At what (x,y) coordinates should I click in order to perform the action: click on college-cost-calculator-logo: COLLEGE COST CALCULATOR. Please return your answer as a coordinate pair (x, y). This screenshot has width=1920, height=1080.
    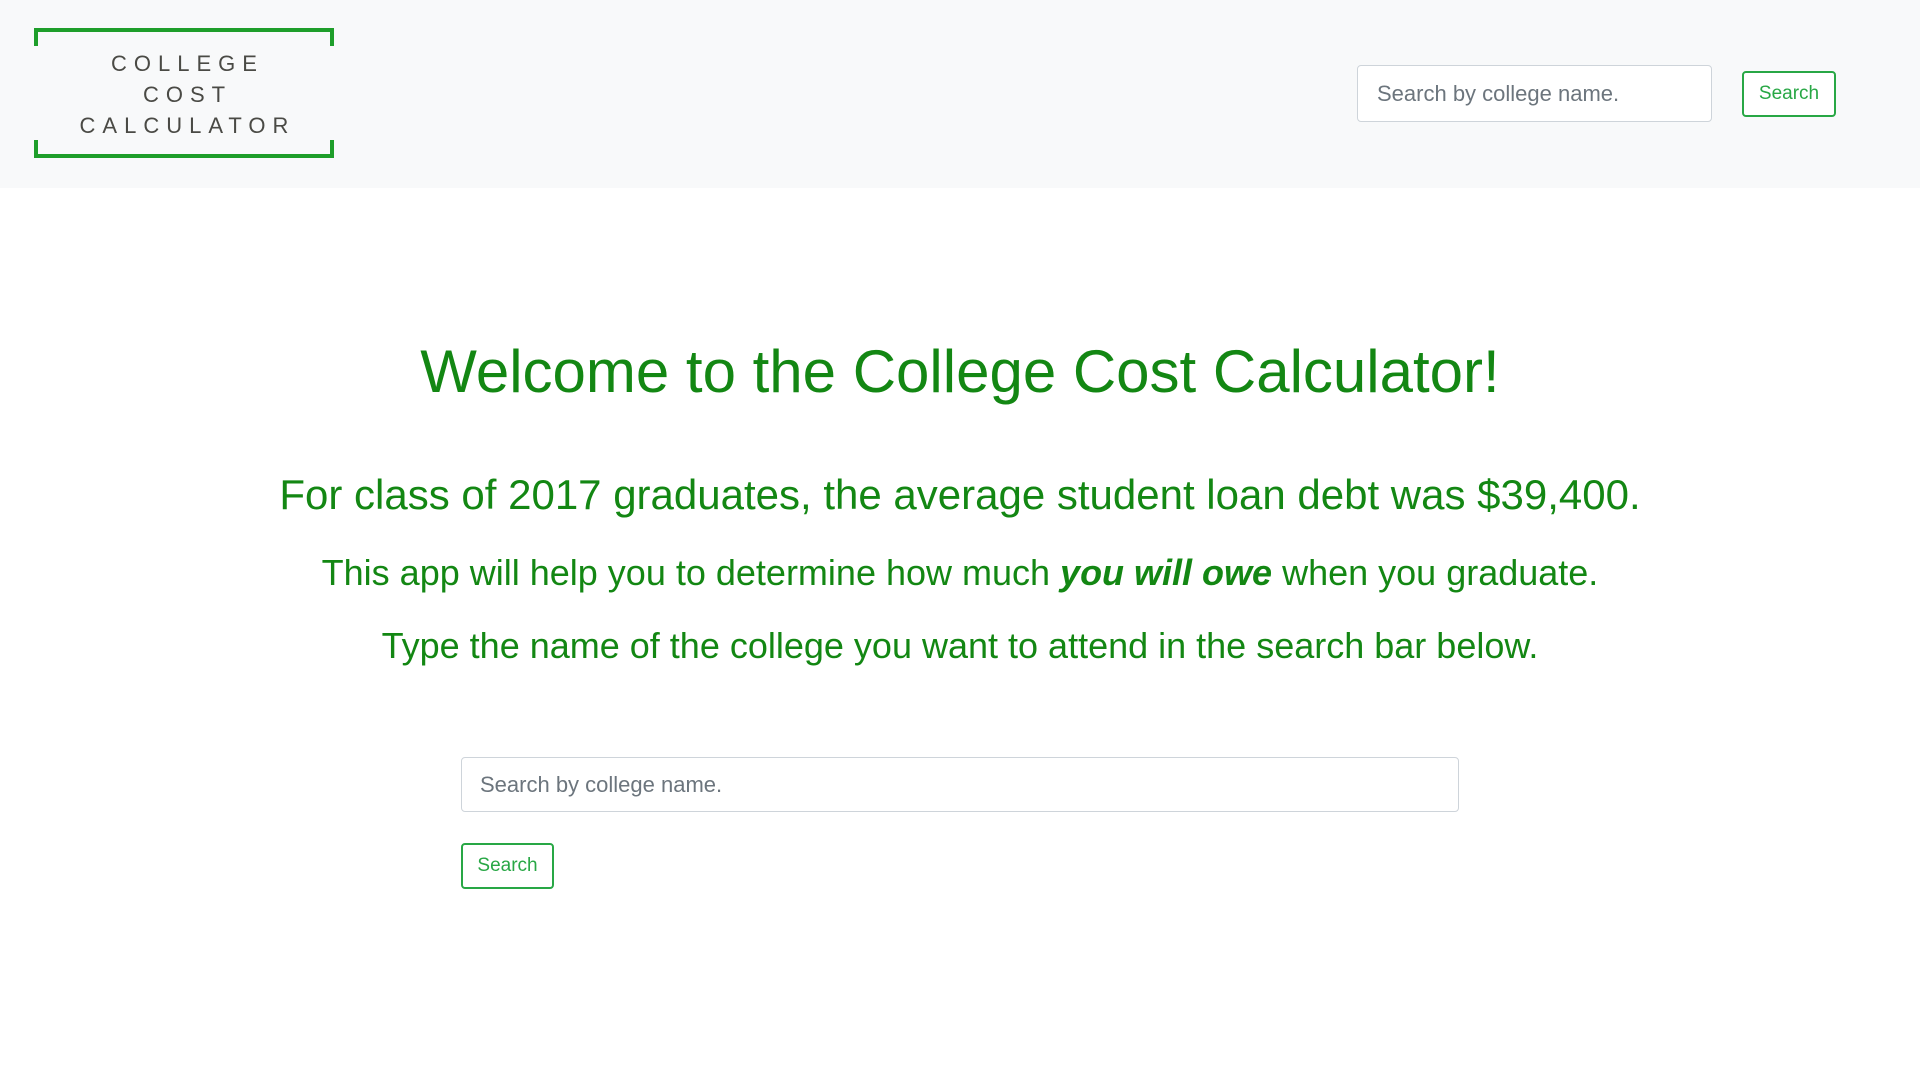
    Looking at the image, I should click on (184, 93).